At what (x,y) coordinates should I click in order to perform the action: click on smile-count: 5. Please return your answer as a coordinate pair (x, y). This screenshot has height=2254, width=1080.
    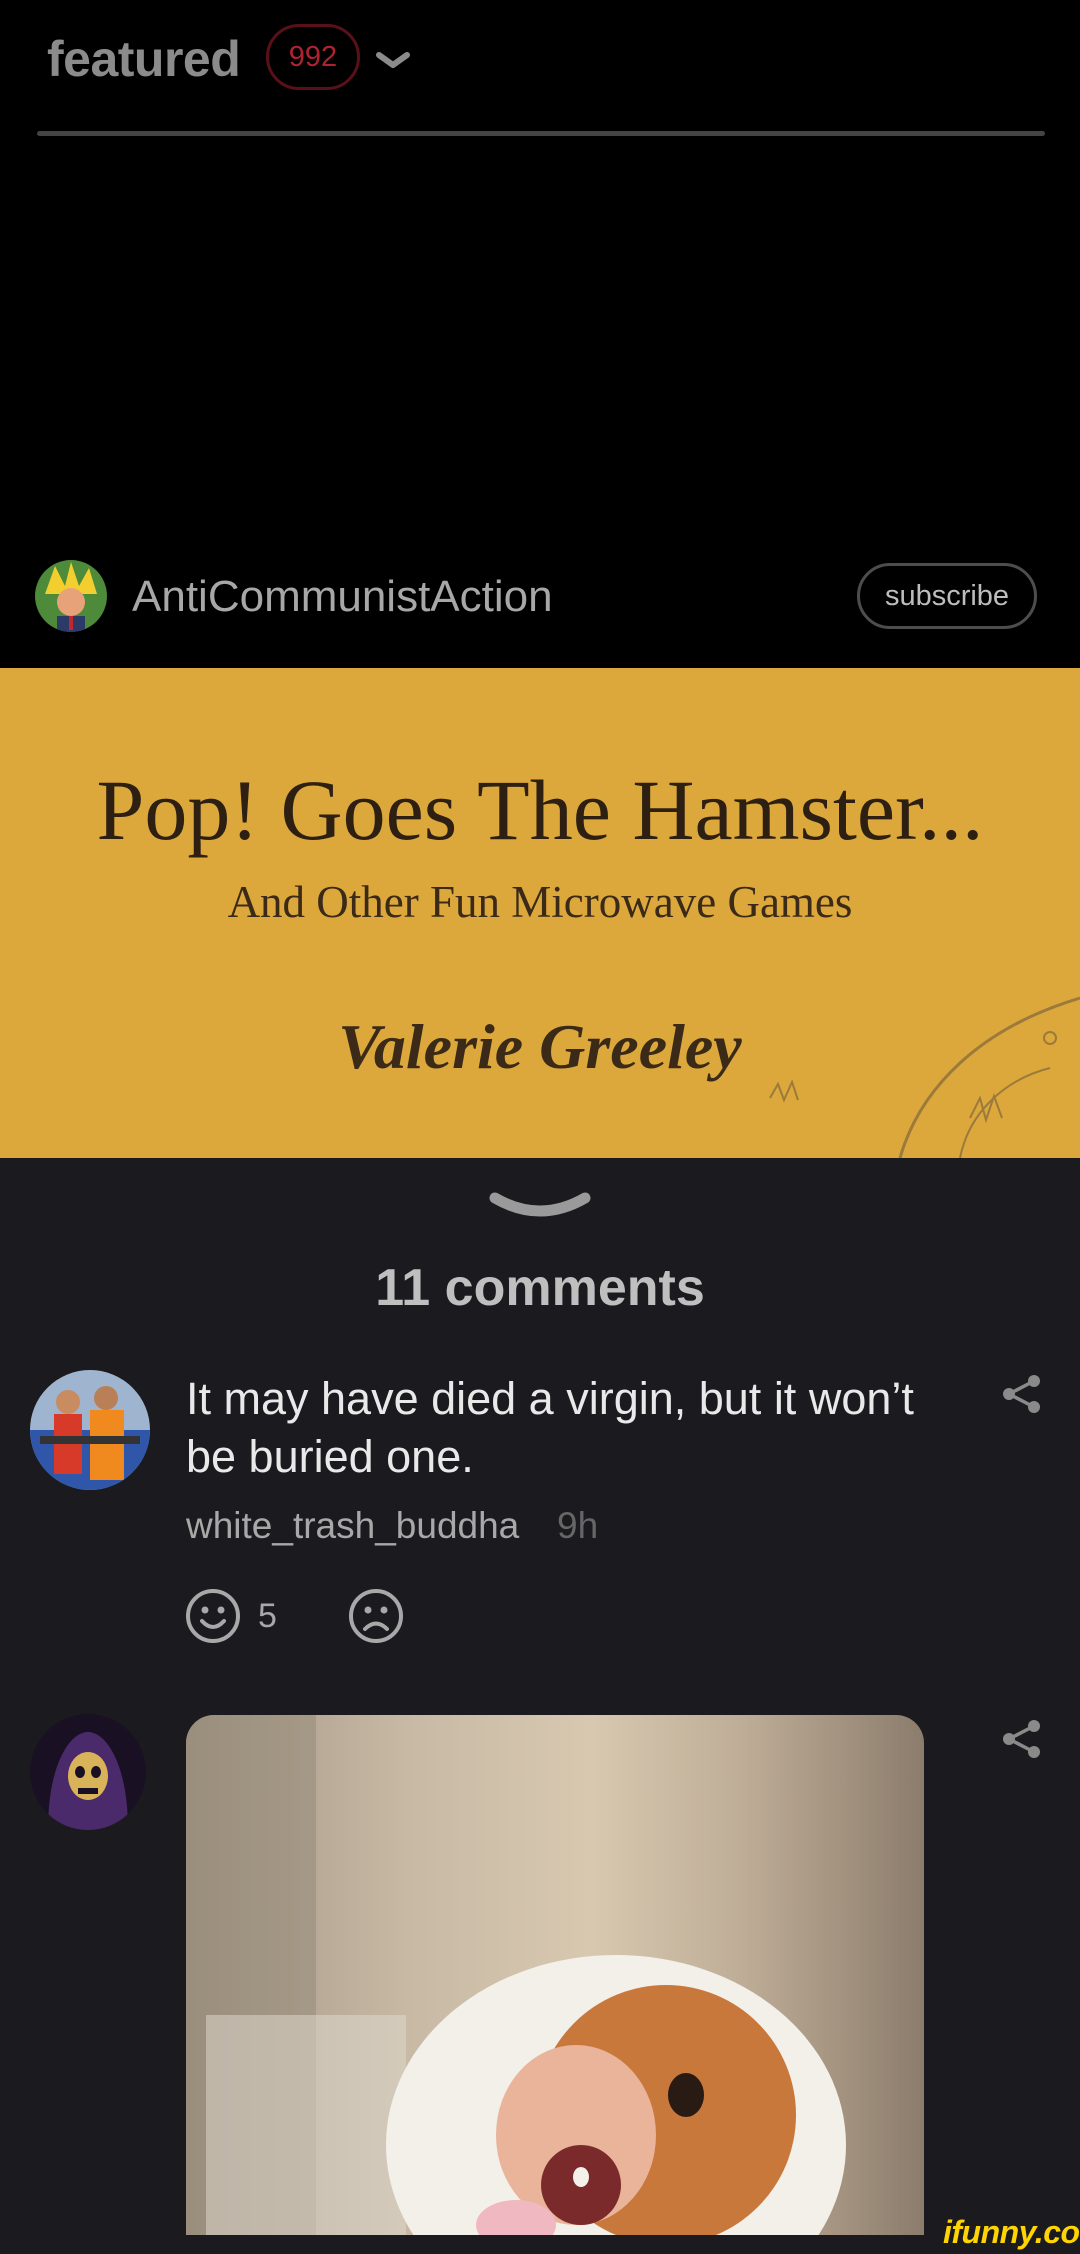
    Looking at the image, I should click on (267, 1616).